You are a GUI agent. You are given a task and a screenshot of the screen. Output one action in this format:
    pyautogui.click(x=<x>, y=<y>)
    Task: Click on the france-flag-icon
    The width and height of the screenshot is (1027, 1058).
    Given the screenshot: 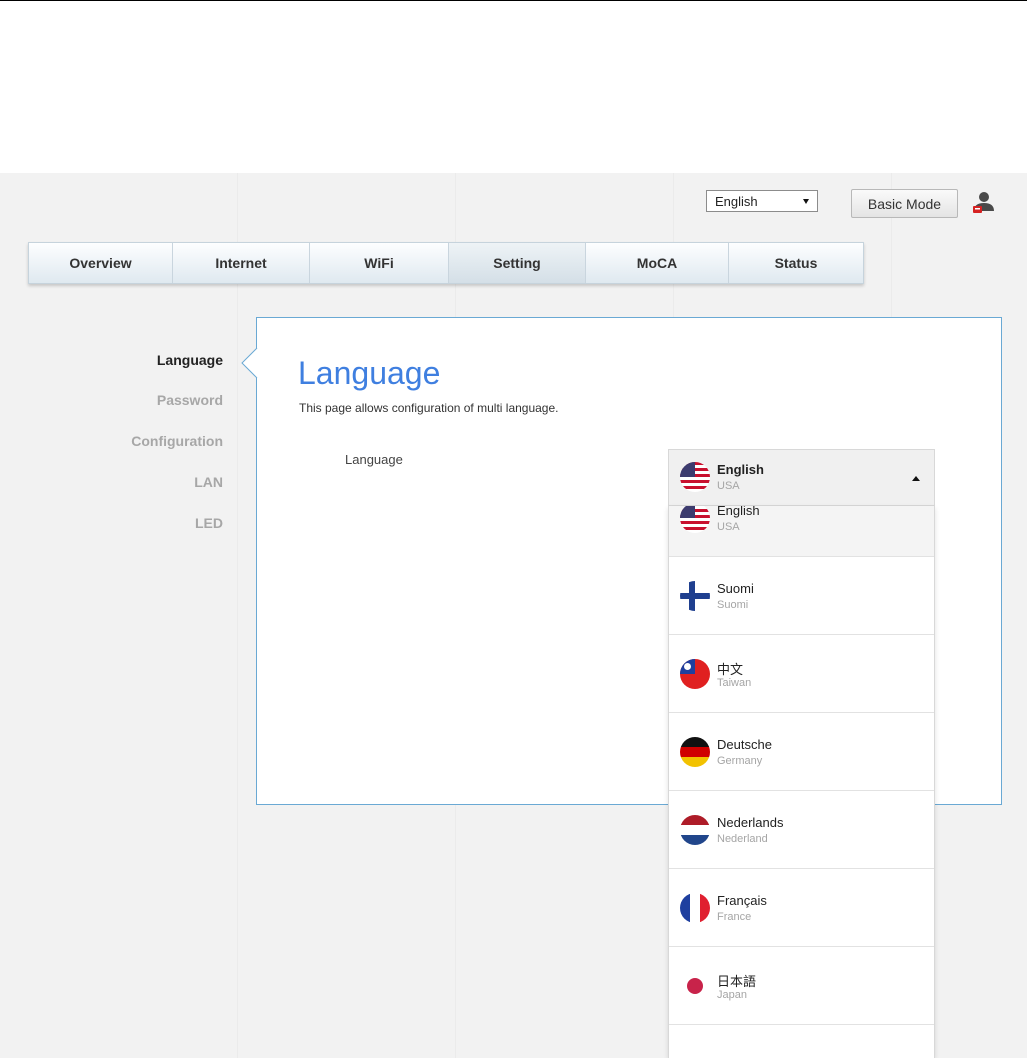 What is the action you would take?
    pyautogui.click(x=695, y=908)
    